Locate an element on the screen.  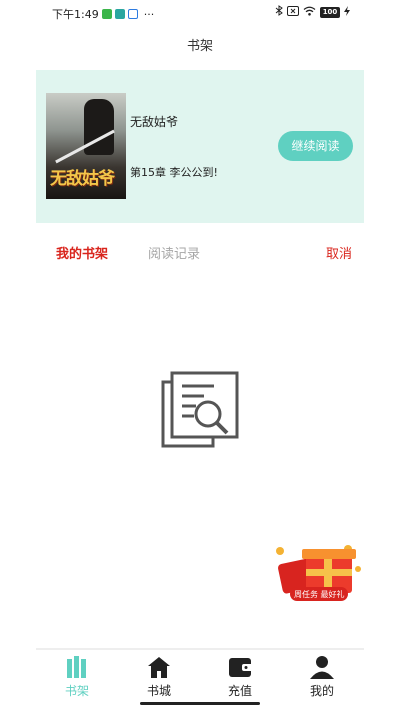
book-chapter: 第15章 李公公到! is located at coordinates (174, 172).